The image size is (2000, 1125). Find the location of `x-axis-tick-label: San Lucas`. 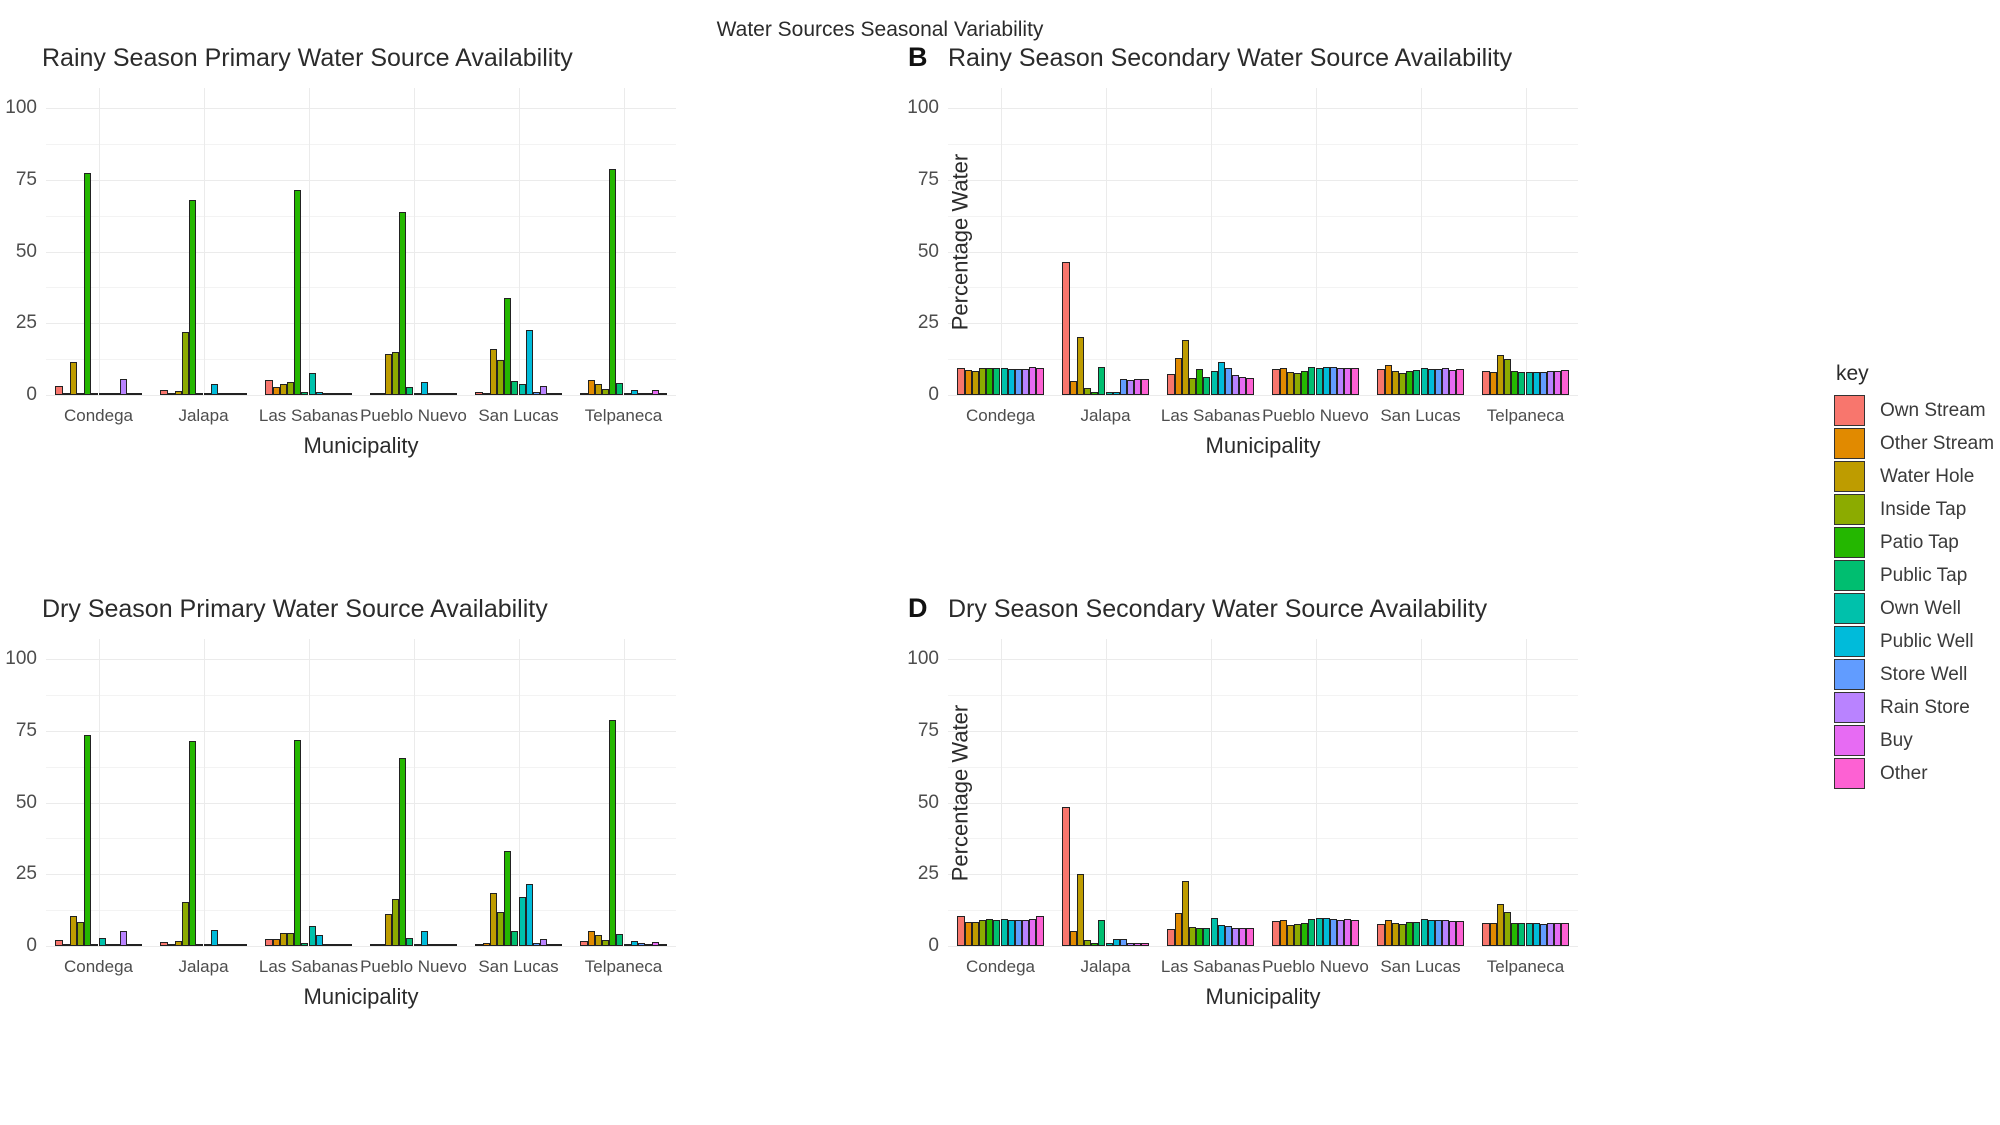

x-axis-tick-label: San Lucas is located at coordinates (518, 966).